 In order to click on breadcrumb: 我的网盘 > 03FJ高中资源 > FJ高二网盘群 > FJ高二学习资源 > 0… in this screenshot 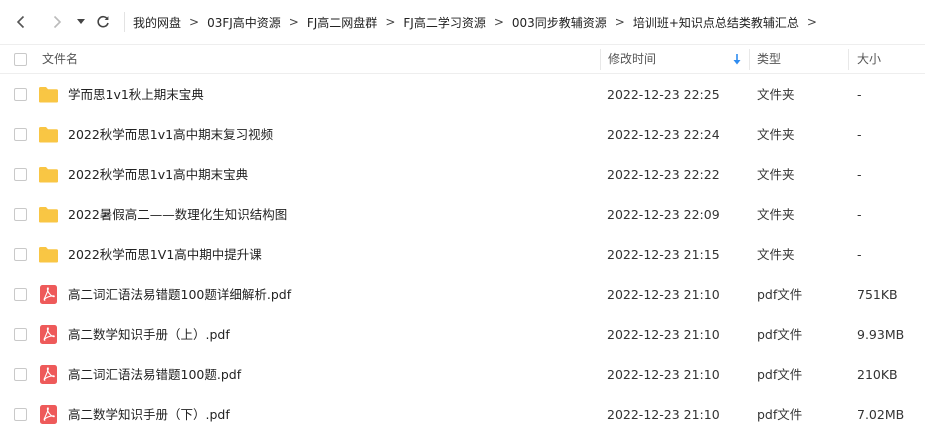, I will do `click(479, 22)`.